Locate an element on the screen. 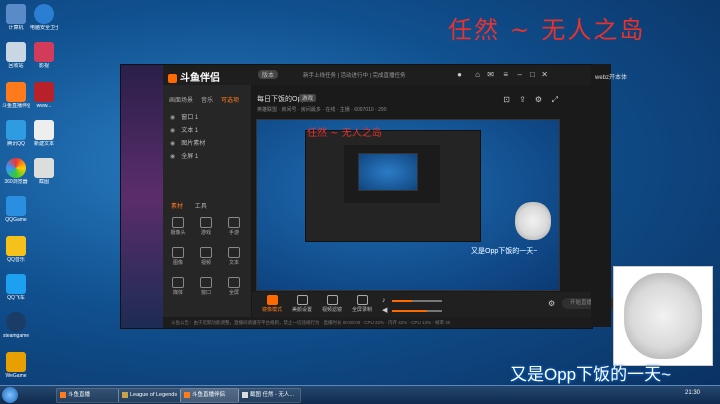  nested-preview-screen-inner is located at coordinates (388, 172).